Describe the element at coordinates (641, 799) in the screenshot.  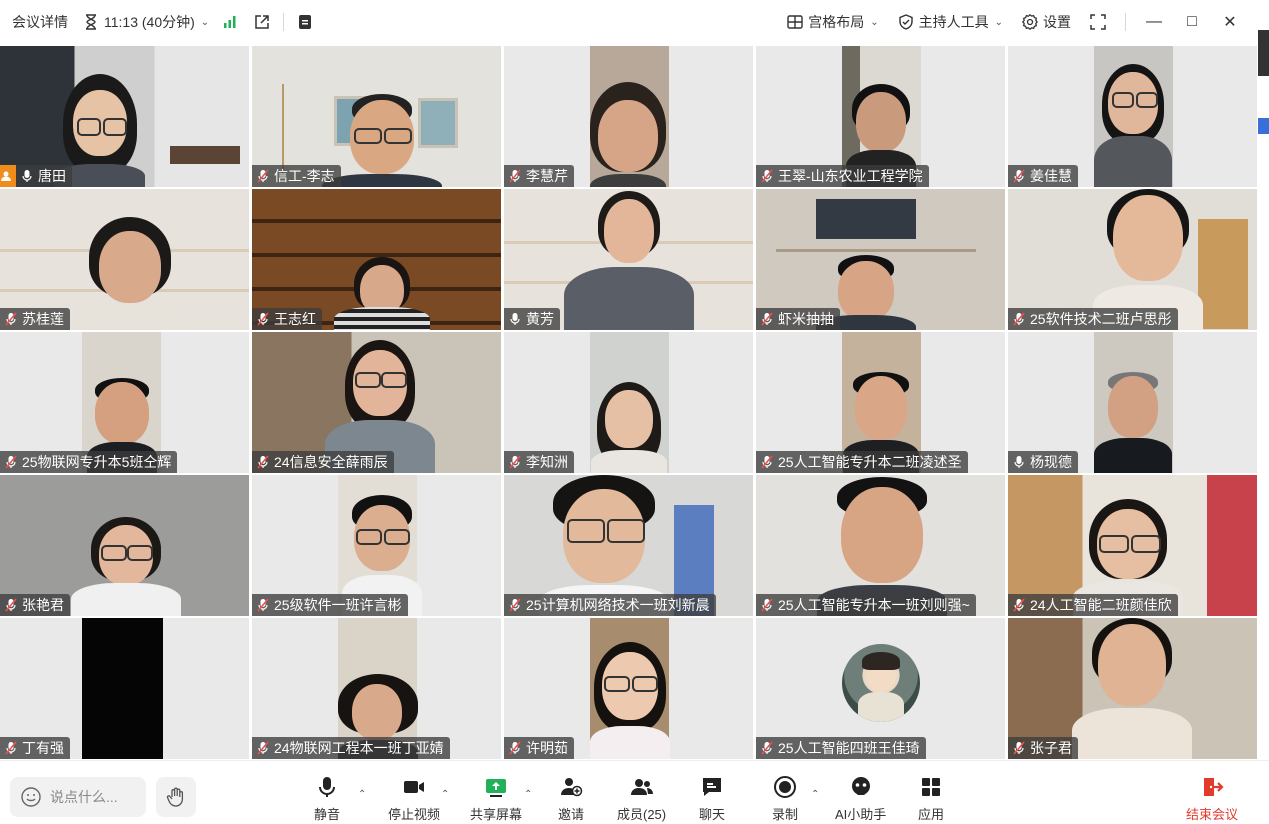
I see `members-button: 成员(25)` at that location.